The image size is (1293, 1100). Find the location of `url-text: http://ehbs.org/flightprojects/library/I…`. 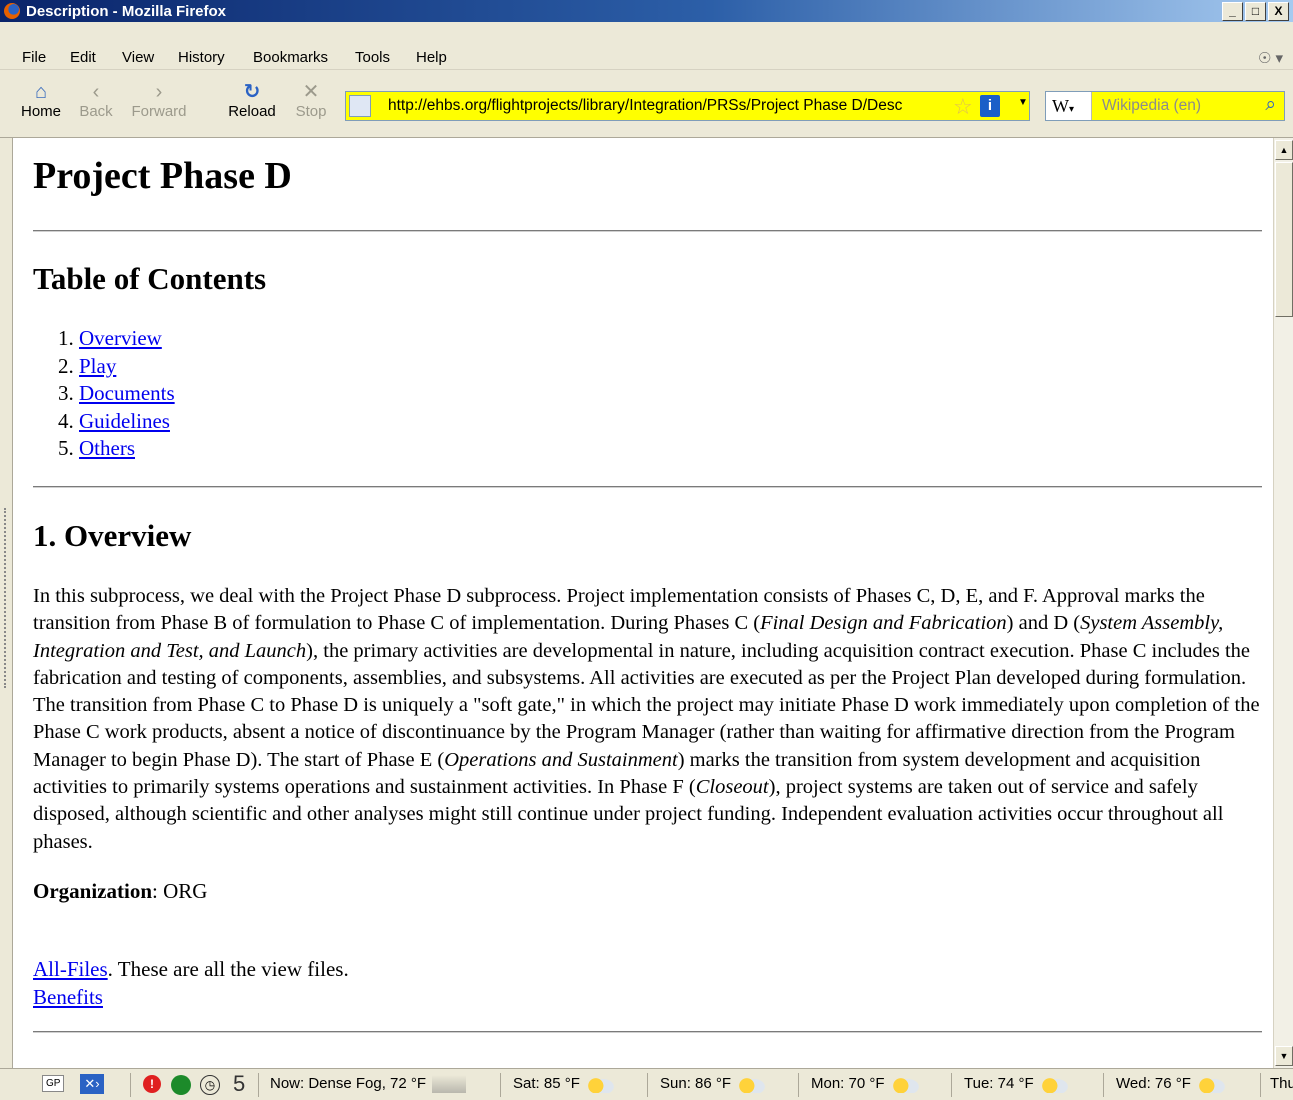

url-text: http://ehbs.org/flightprojects/library/I… is located at coordinates (668, 106).